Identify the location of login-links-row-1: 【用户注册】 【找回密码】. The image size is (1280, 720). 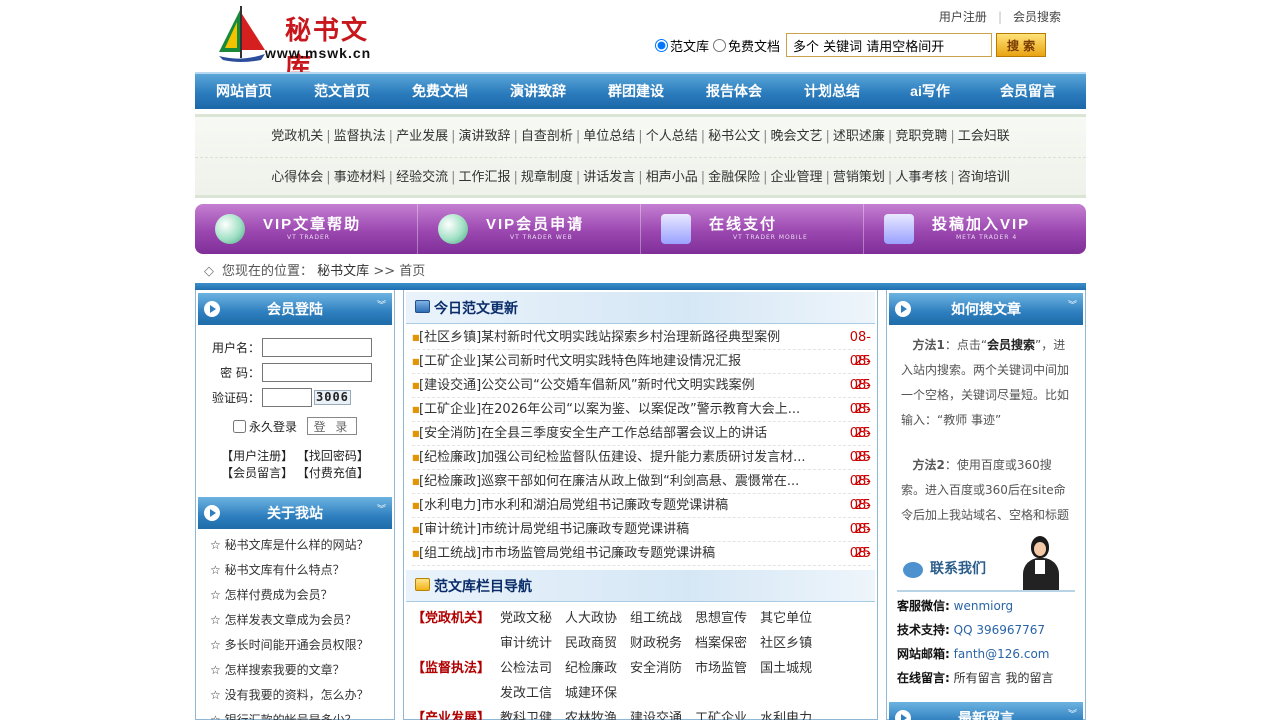
(295, 456).